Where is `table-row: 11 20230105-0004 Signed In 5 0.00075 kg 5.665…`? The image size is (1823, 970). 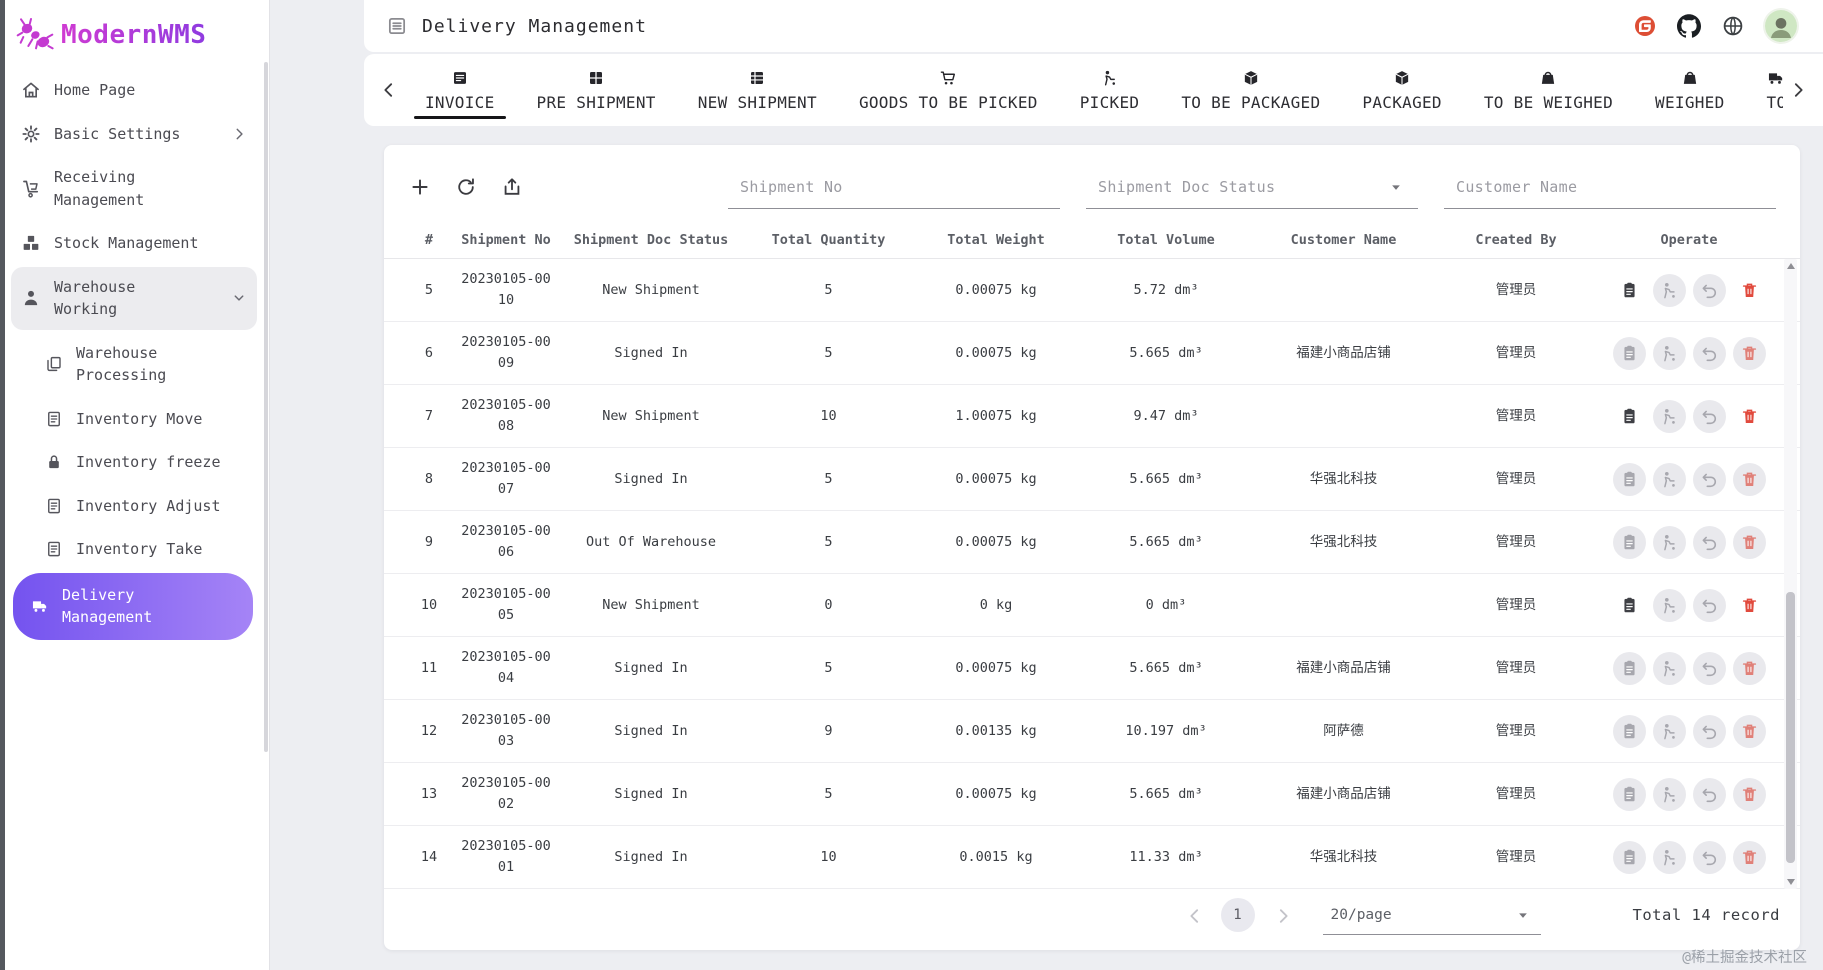
table-row: 11 20230105-0004 Signed In 5 0.00075 kg 5.665… is located at coordinates (1092, 668).